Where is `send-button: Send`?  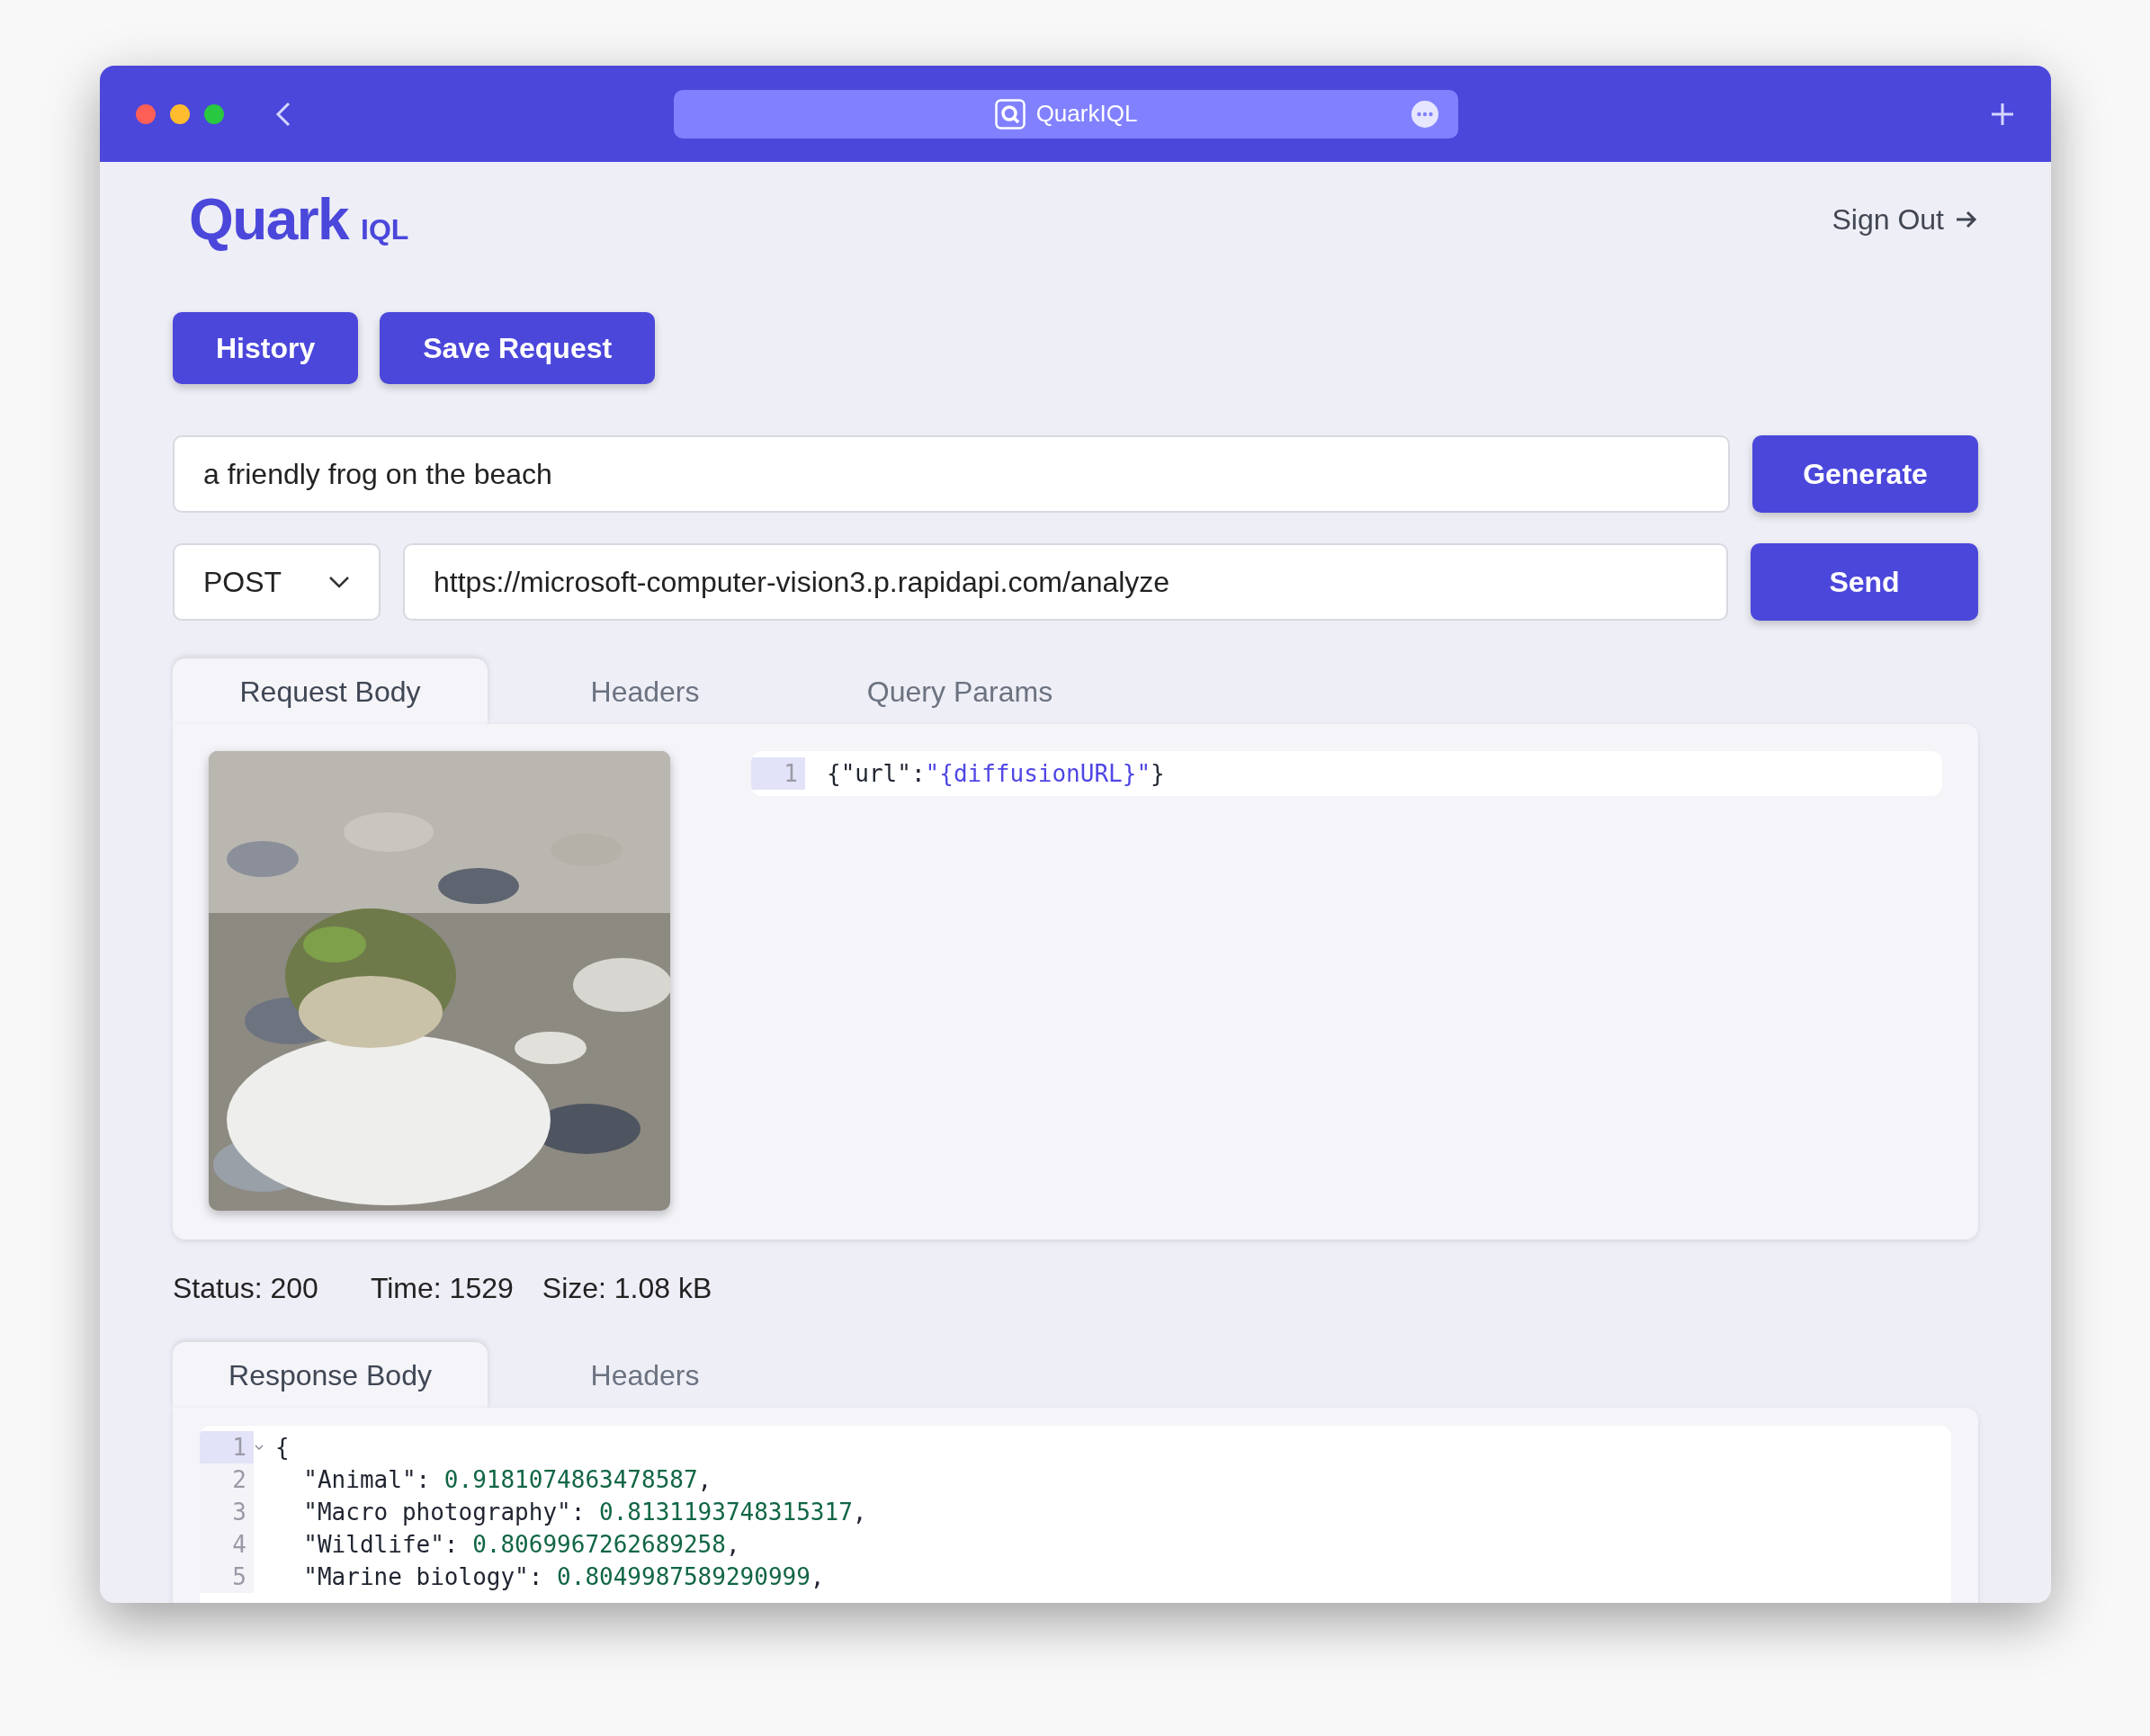
send-button: Send is located at coordinates (1864, 582).